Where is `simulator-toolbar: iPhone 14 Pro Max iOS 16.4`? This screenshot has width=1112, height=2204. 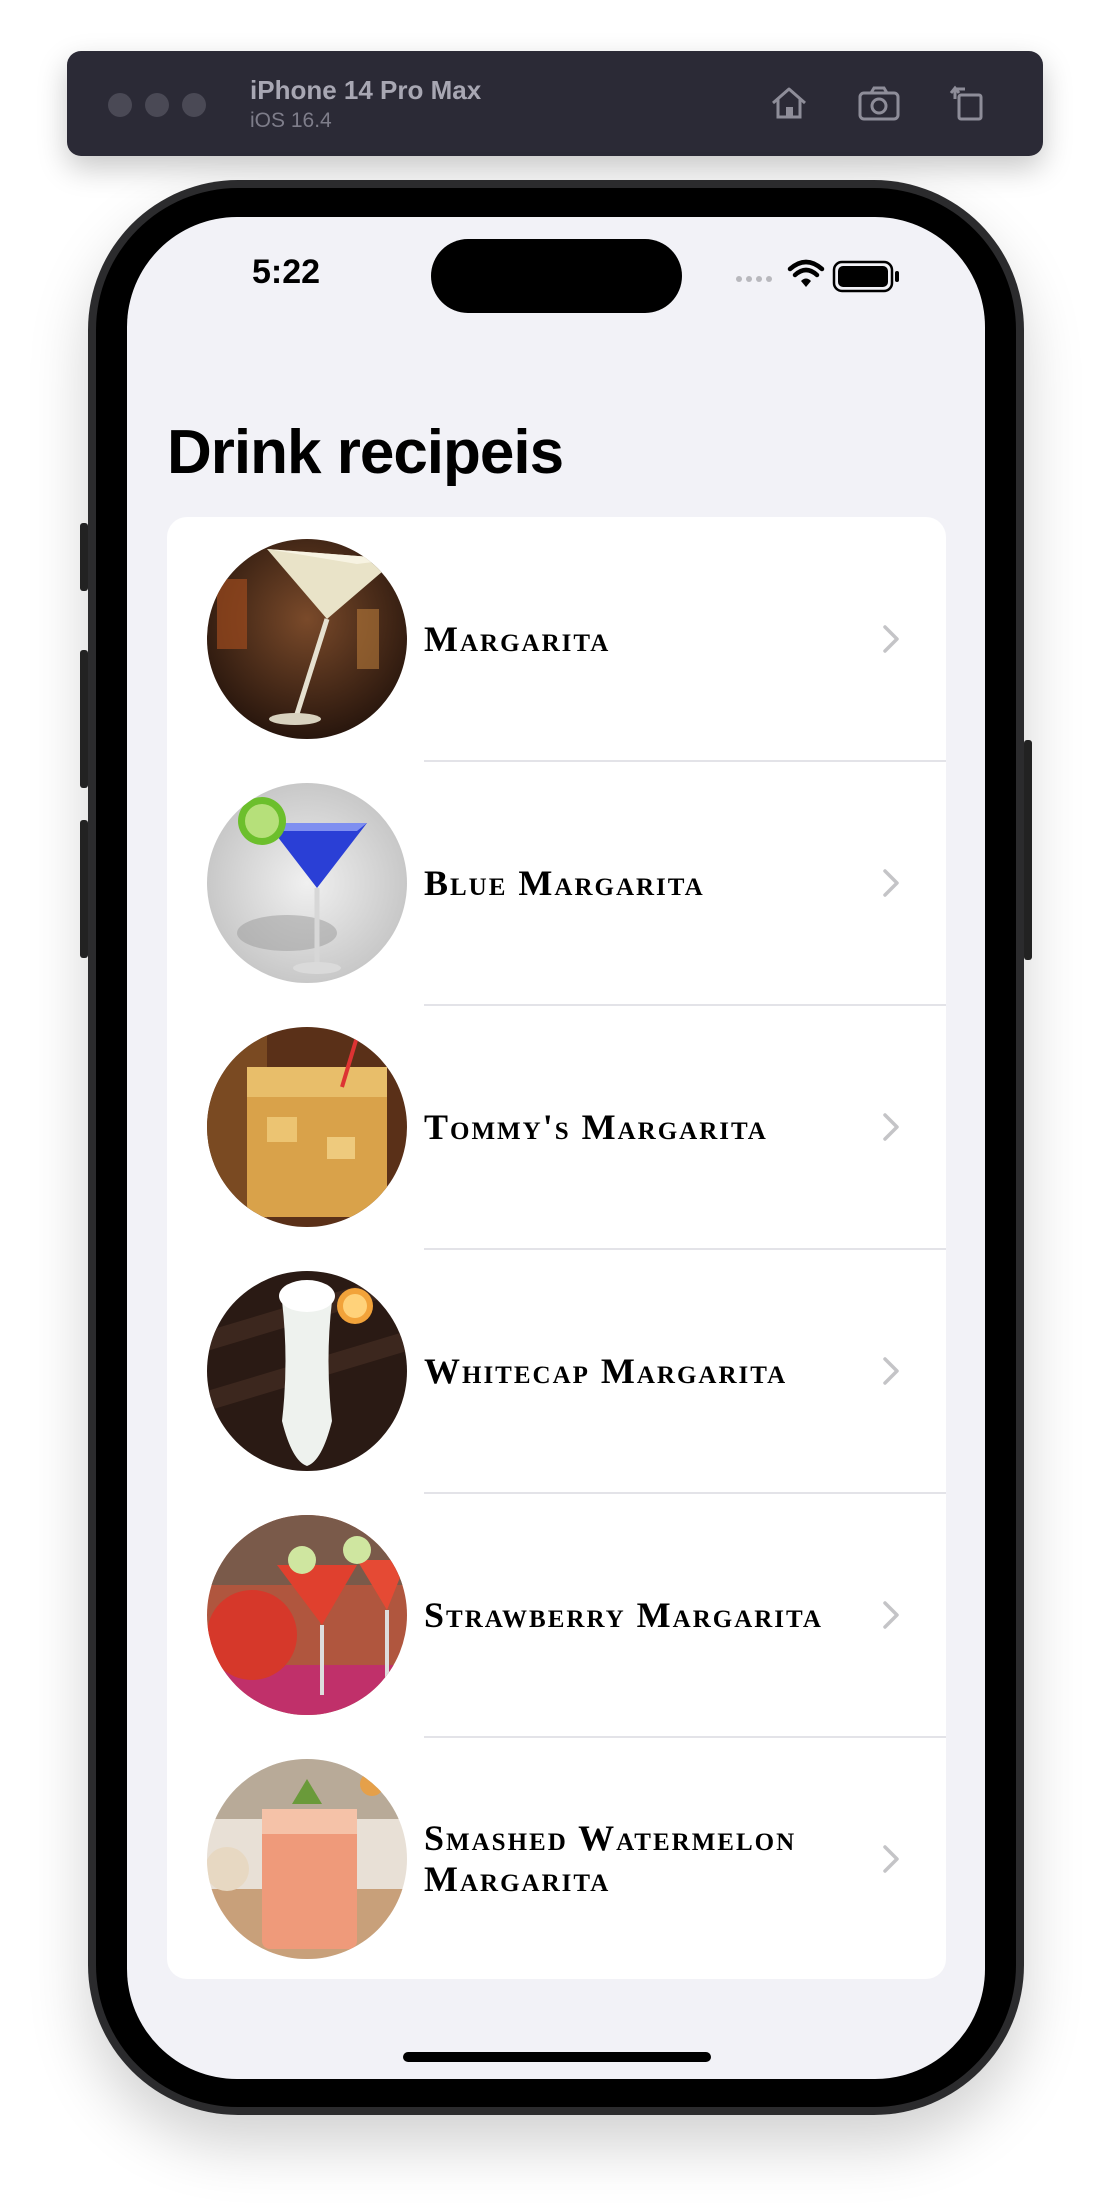 simulator-toolbar: iPhone 14 Pro Max iOS 16.4 is located at coordinates (555, 103).